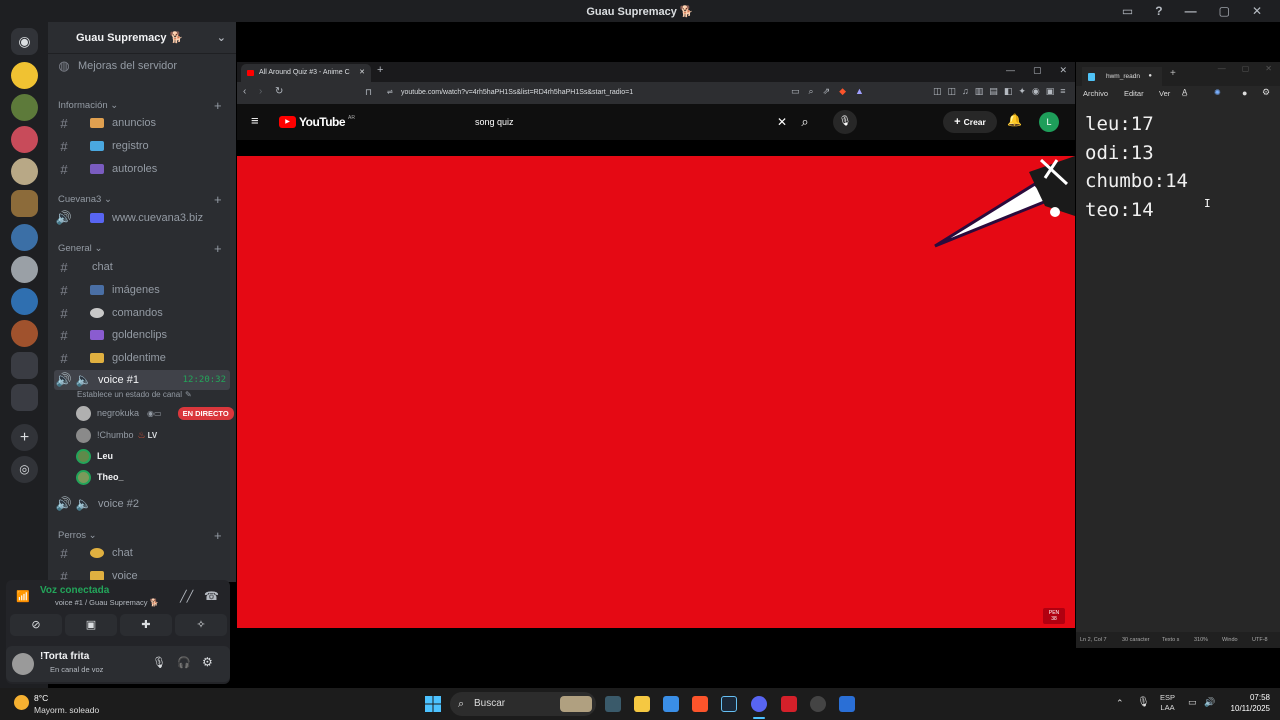 This screenshot has height=720, width=1280. Describe the element at coordinates (260, 91) in the screenshot. I see `forward-icon: ›` at that location.